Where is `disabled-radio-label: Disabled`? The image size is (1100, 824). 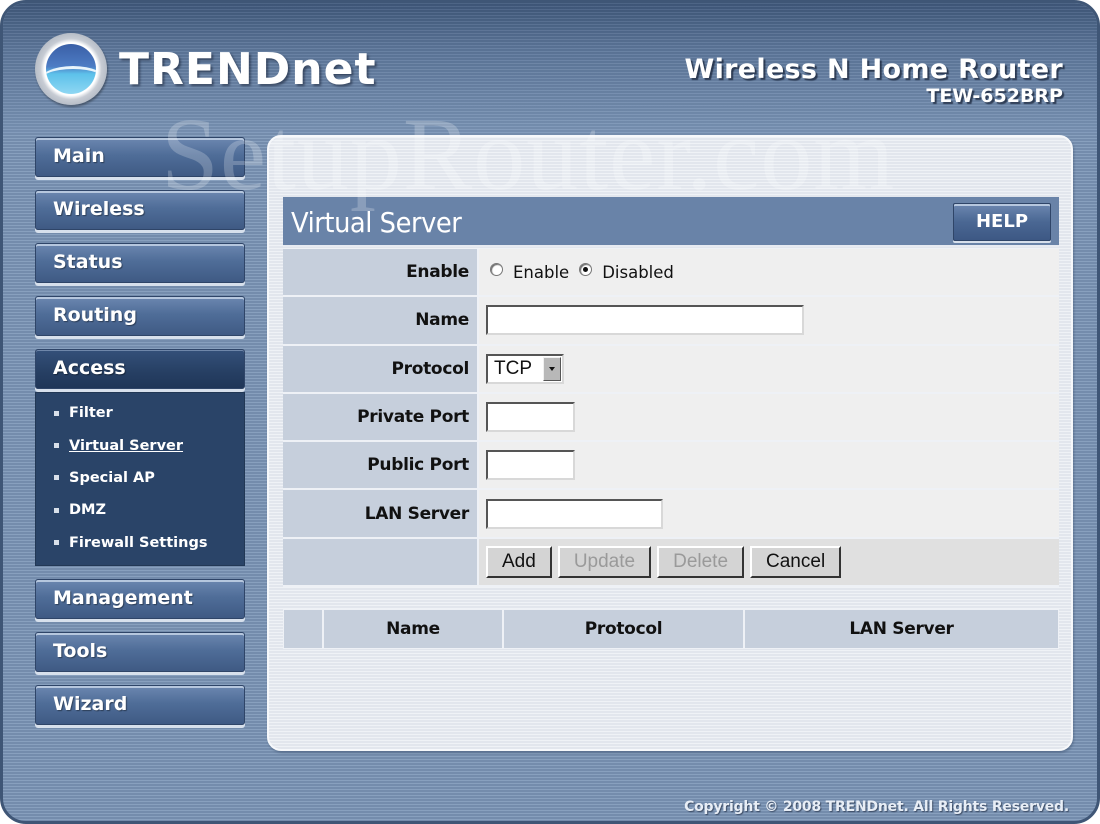 disabled-radio-label: Disabled is located at coordinates (638, 272).